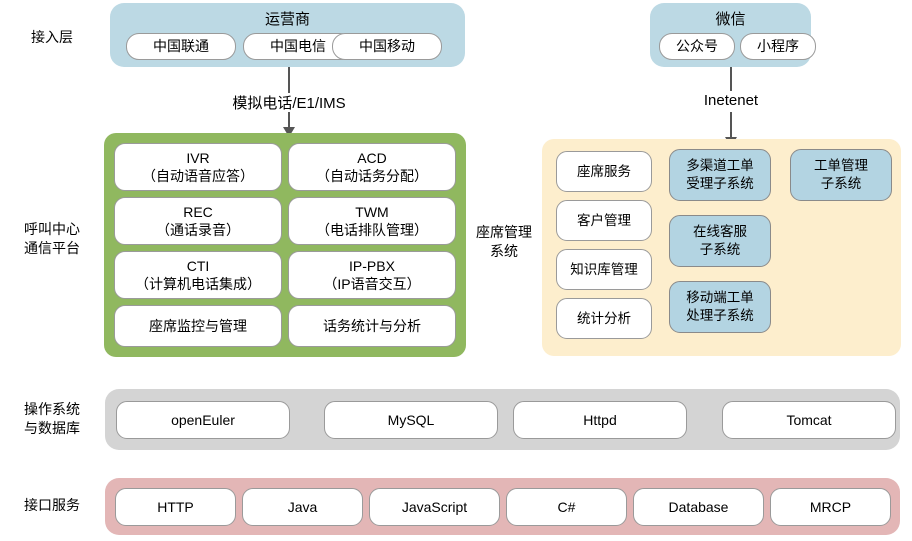 This screenshot has height=541, width=912. Describe the element at coordinates (181, 46) in the screenshot. I see `operator-item-china-unicom: 中国联通` at that location.